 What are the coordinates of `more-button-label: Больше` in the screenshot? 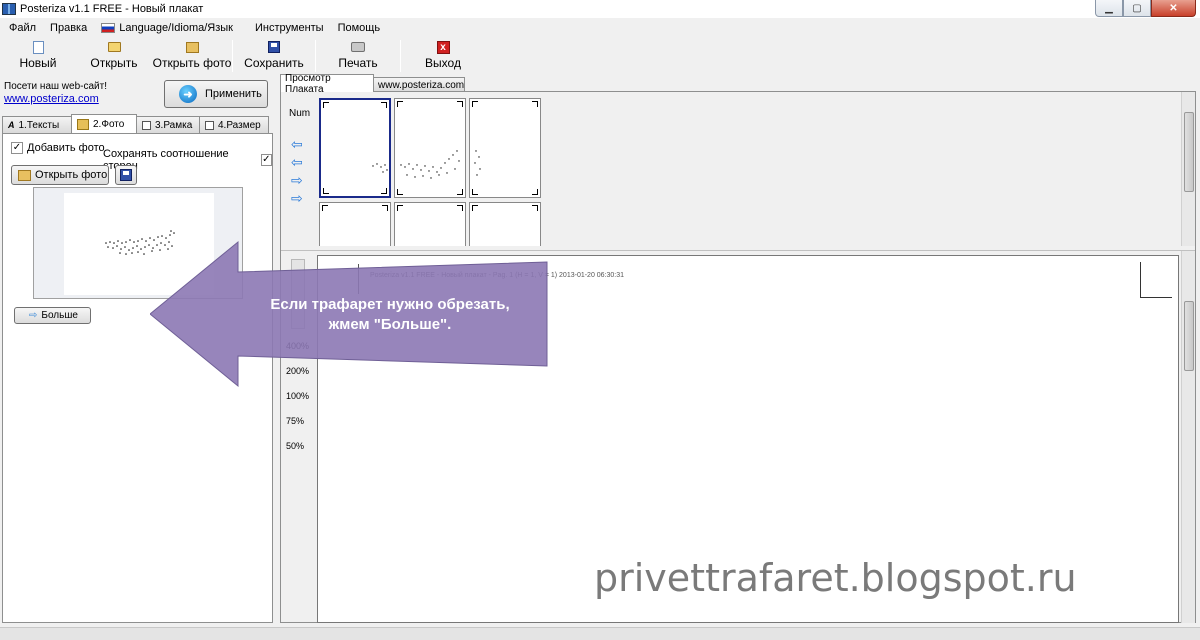 It's located at (59, 315).